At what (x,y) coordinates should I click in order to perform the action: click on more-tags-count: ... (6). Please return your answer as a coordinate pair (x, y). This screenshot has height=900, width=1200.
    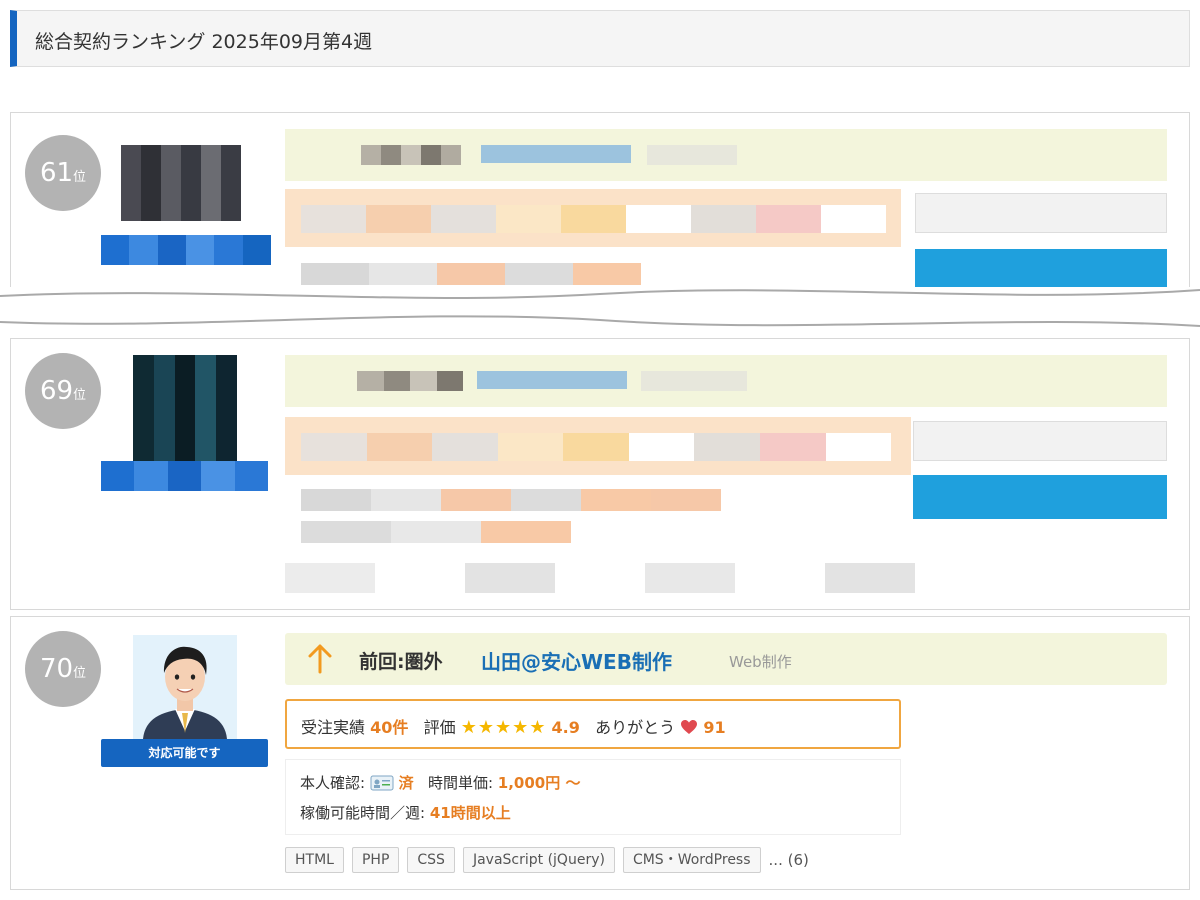
    Looking at the image, I should click on (789, 860).